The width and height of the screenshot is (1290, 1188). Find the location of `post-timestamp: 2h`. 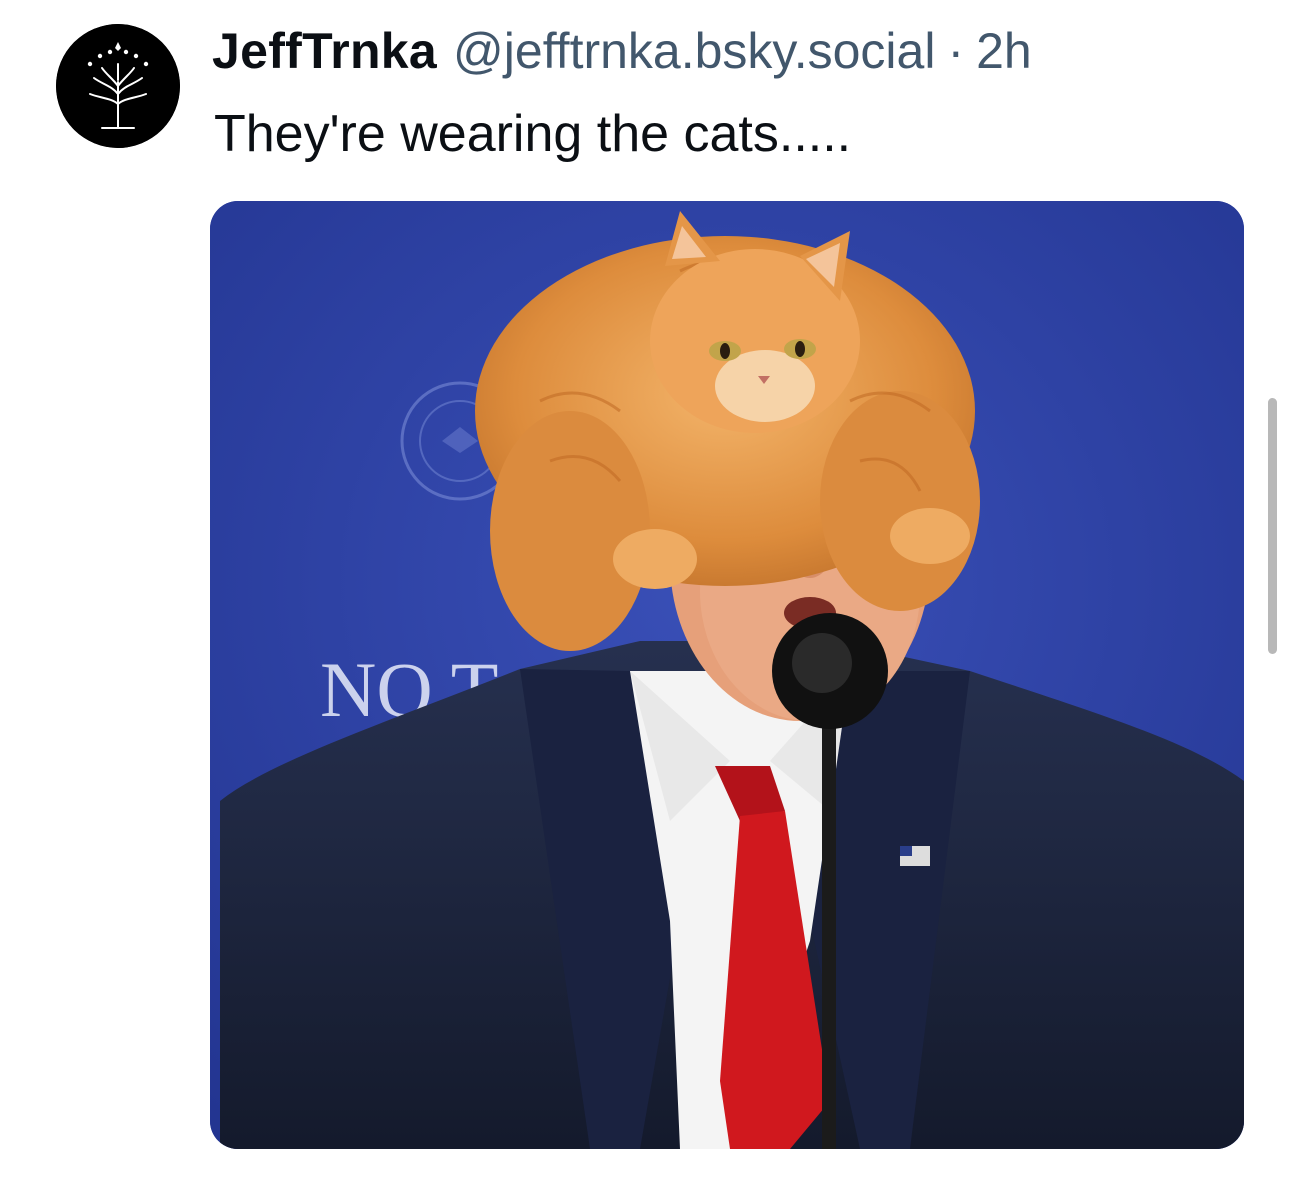

post-timestamp: 2h is located at coordinates (1004, 51).